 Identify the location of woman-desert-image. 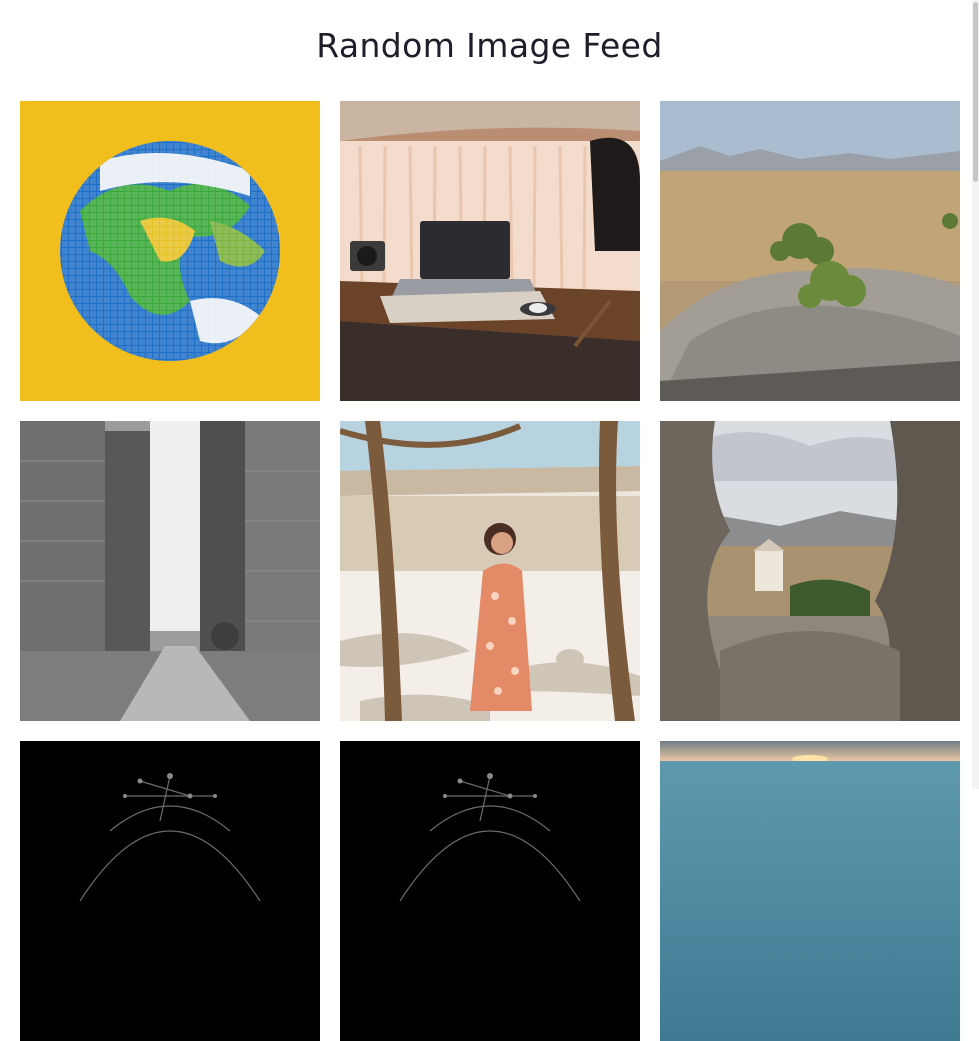
(490, 571).